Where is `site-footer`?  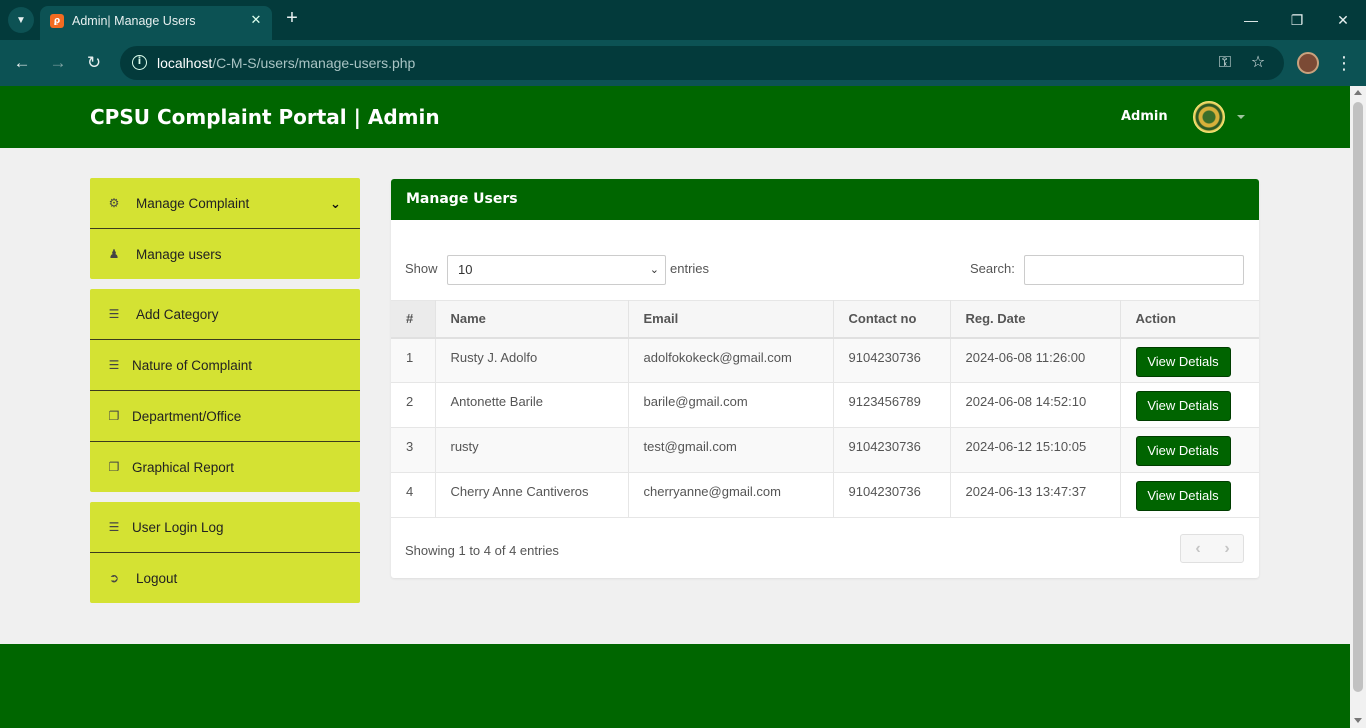
site-footer is located at coordinates (675, 686).